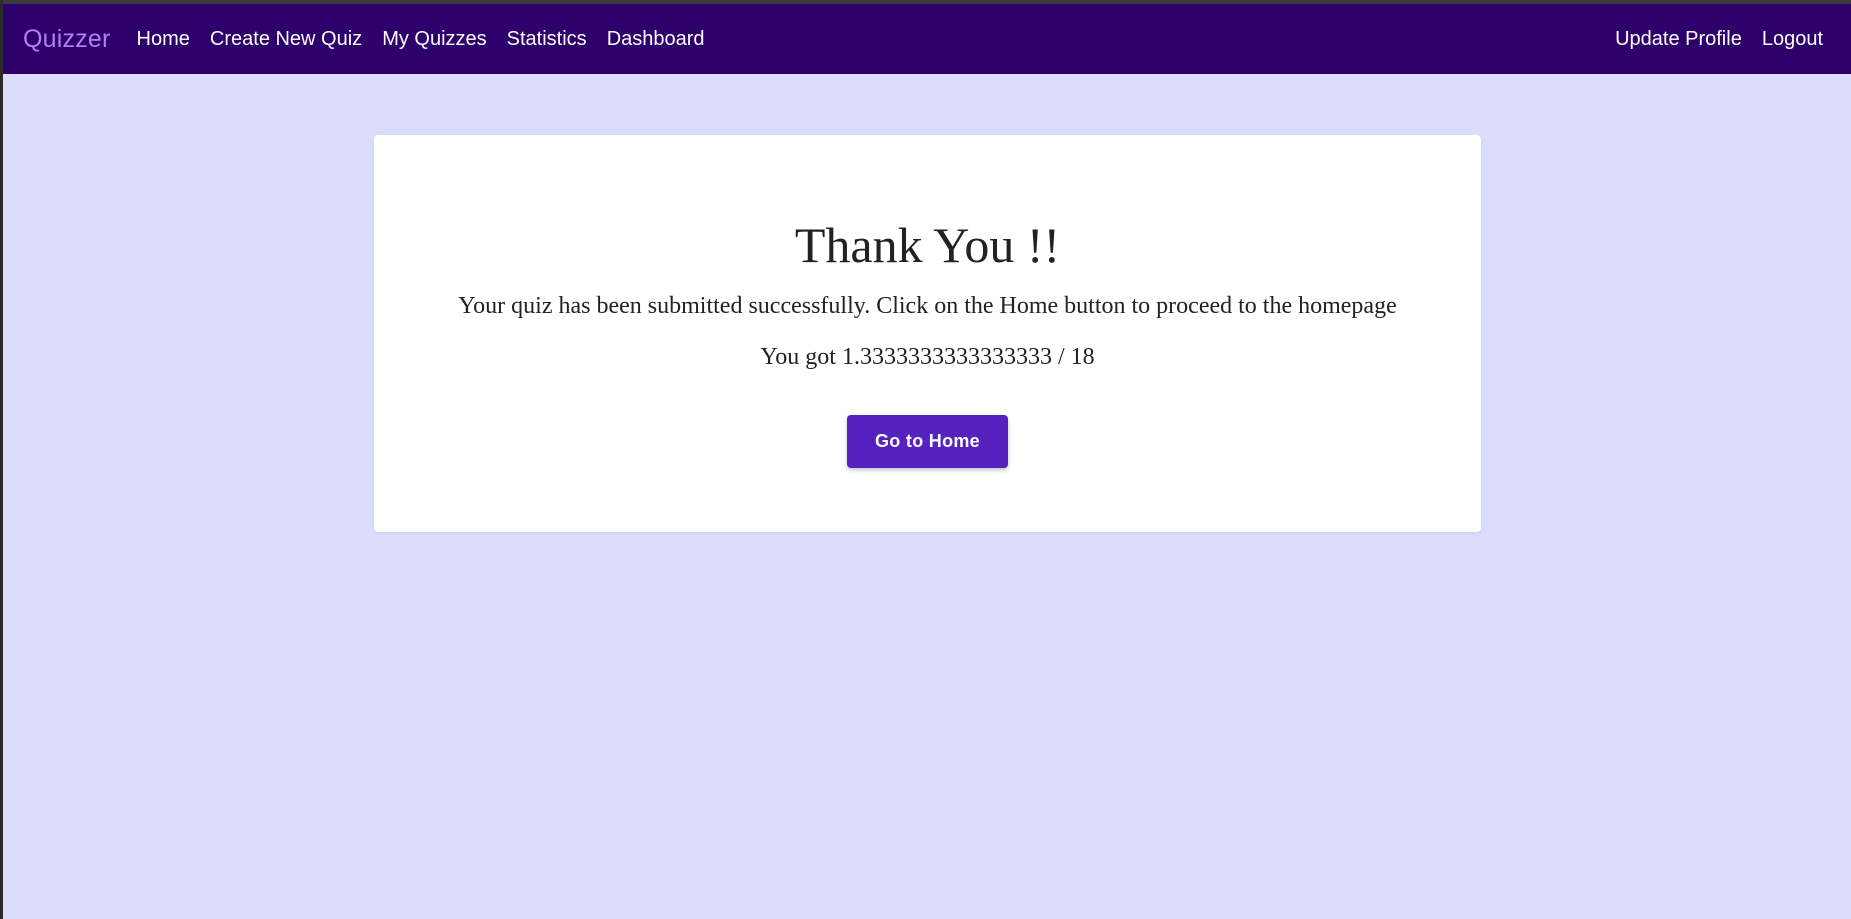  I want to click on brand-logo: Quizzer, so click(67, 39).